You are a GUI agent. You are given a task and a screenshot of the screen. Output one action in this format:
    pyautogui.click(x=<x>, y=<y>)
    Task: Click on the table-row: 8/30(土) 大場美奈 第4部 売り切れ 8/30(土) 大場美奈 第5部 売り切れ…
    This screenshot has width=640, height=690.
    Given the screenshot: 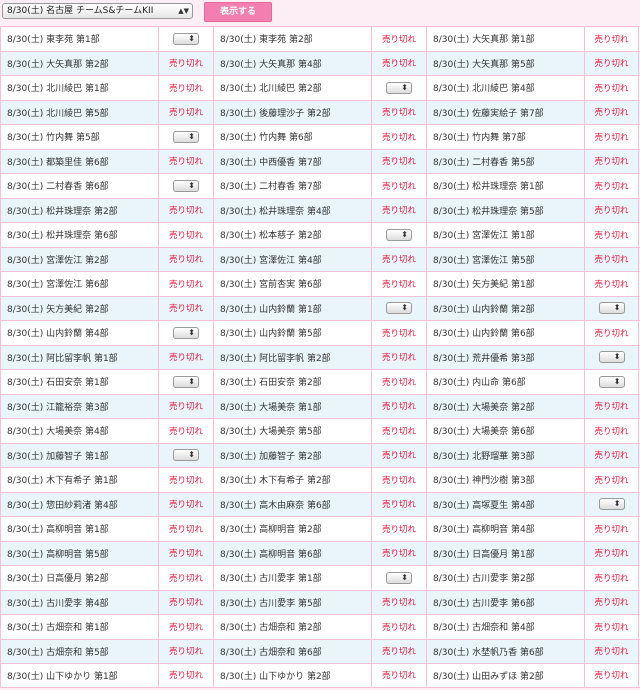 What is the action you would take?
    pyautogui.click(x=320, y=430)
    